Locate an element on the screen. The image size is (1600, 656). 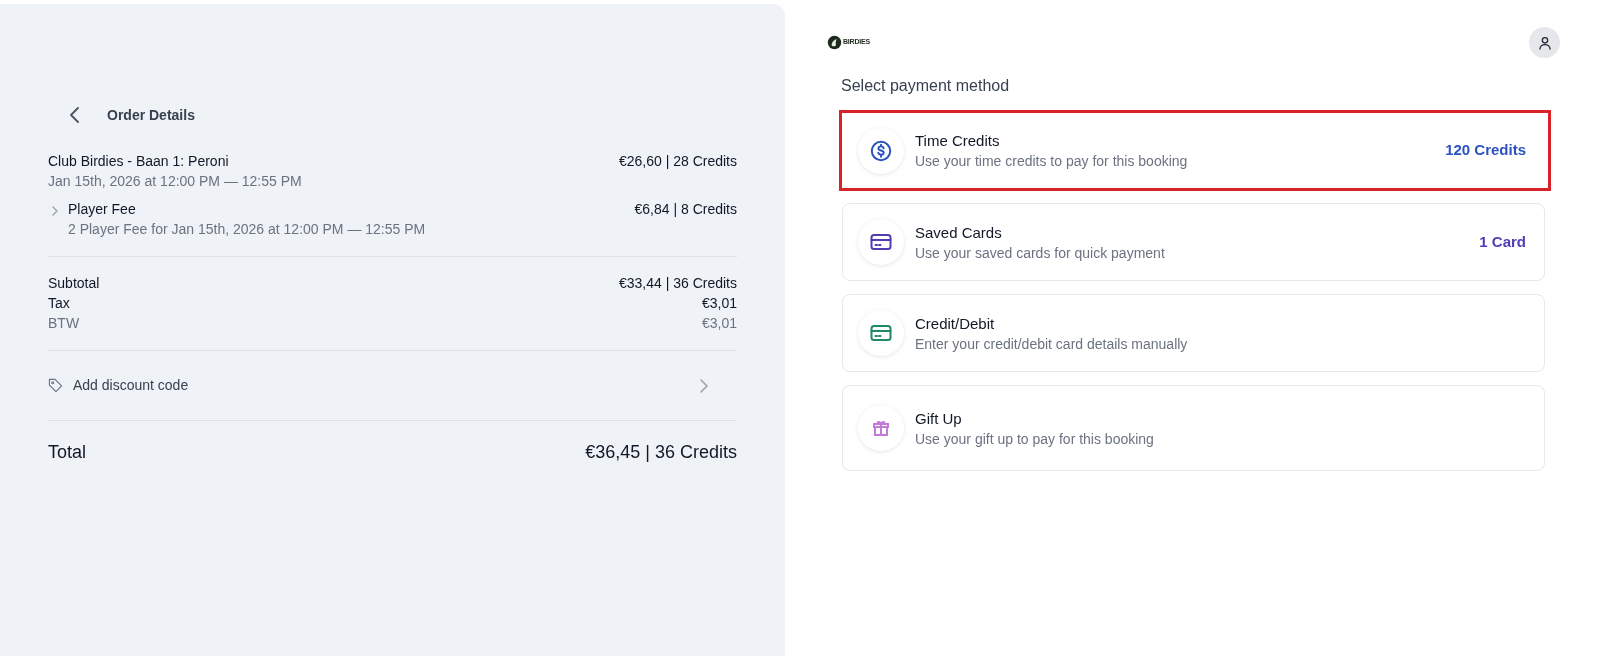
method-balance: 1 Card is located at coordinates (1502, 241).